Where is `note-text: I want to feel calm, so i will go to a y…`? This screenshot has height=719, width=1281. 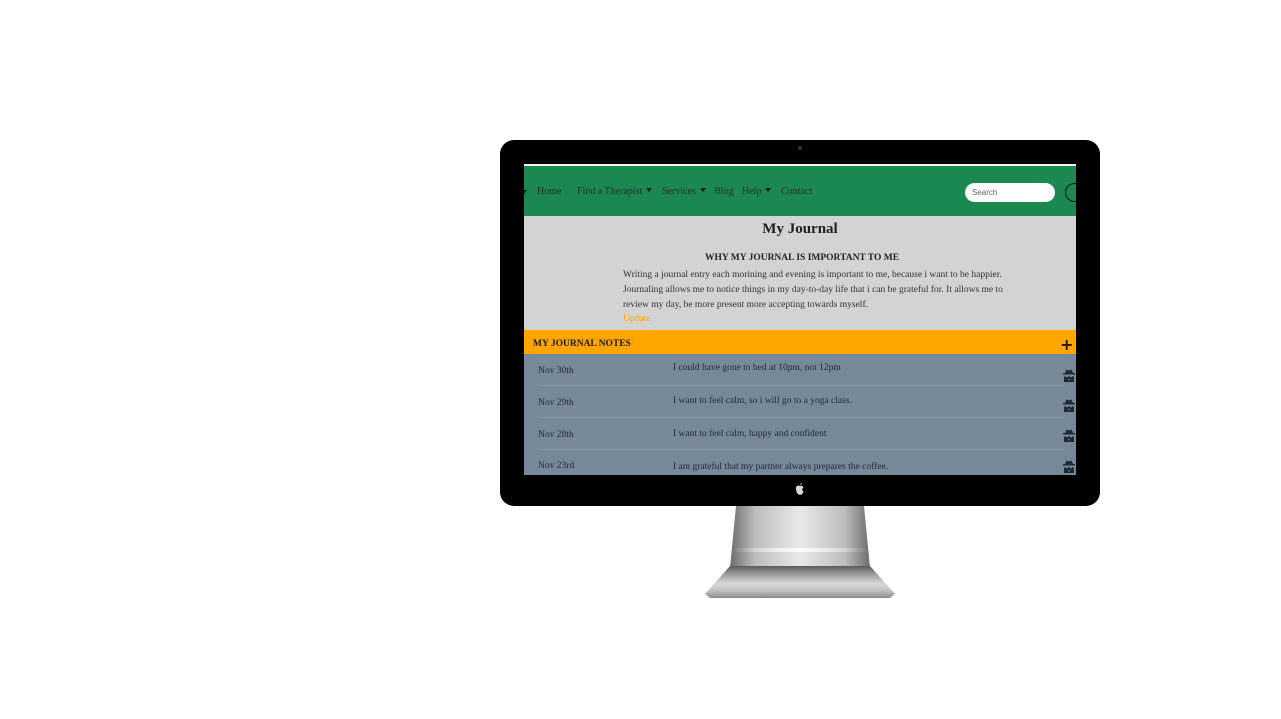
note-text: I want to feel calm, so i will go to a y… is located at coordinates (762, 401).